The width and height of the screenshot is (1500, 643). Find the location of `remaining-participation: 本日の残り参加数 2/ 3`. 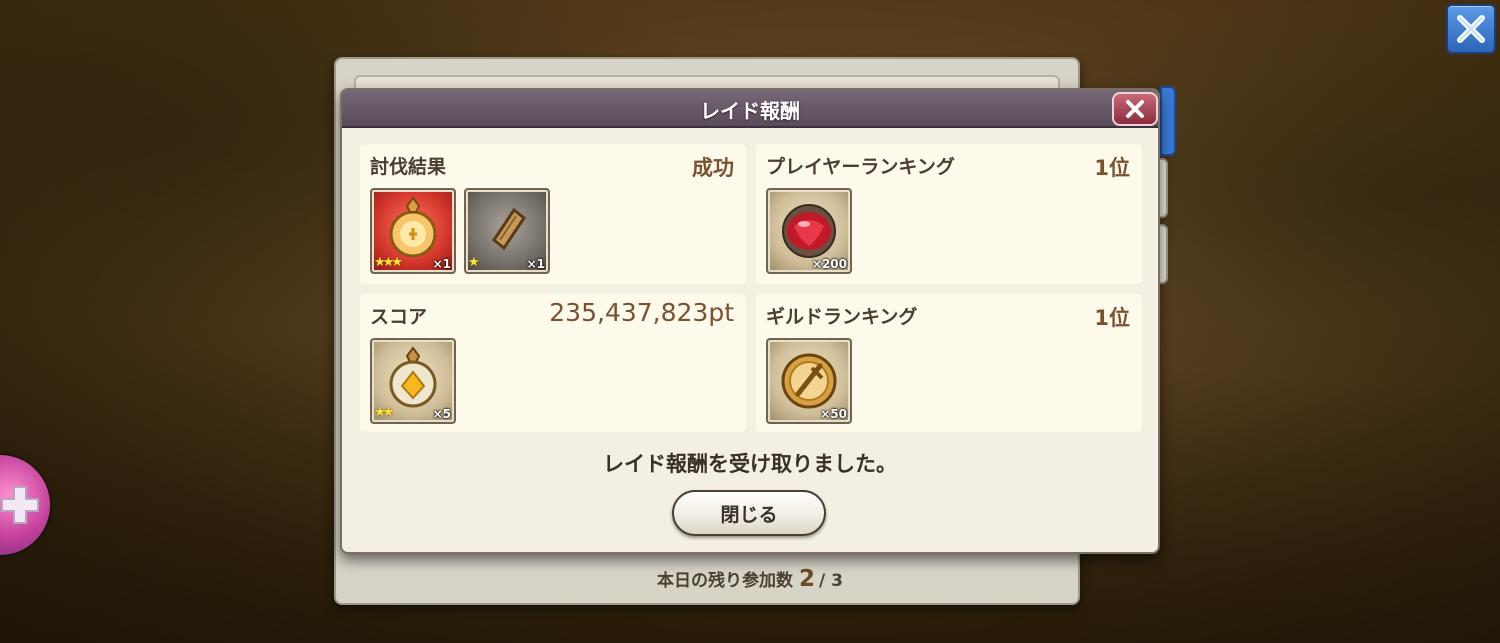

remaining-participation: 本日の残り参加数 2/ 3 is located at coordinates (750, 579).